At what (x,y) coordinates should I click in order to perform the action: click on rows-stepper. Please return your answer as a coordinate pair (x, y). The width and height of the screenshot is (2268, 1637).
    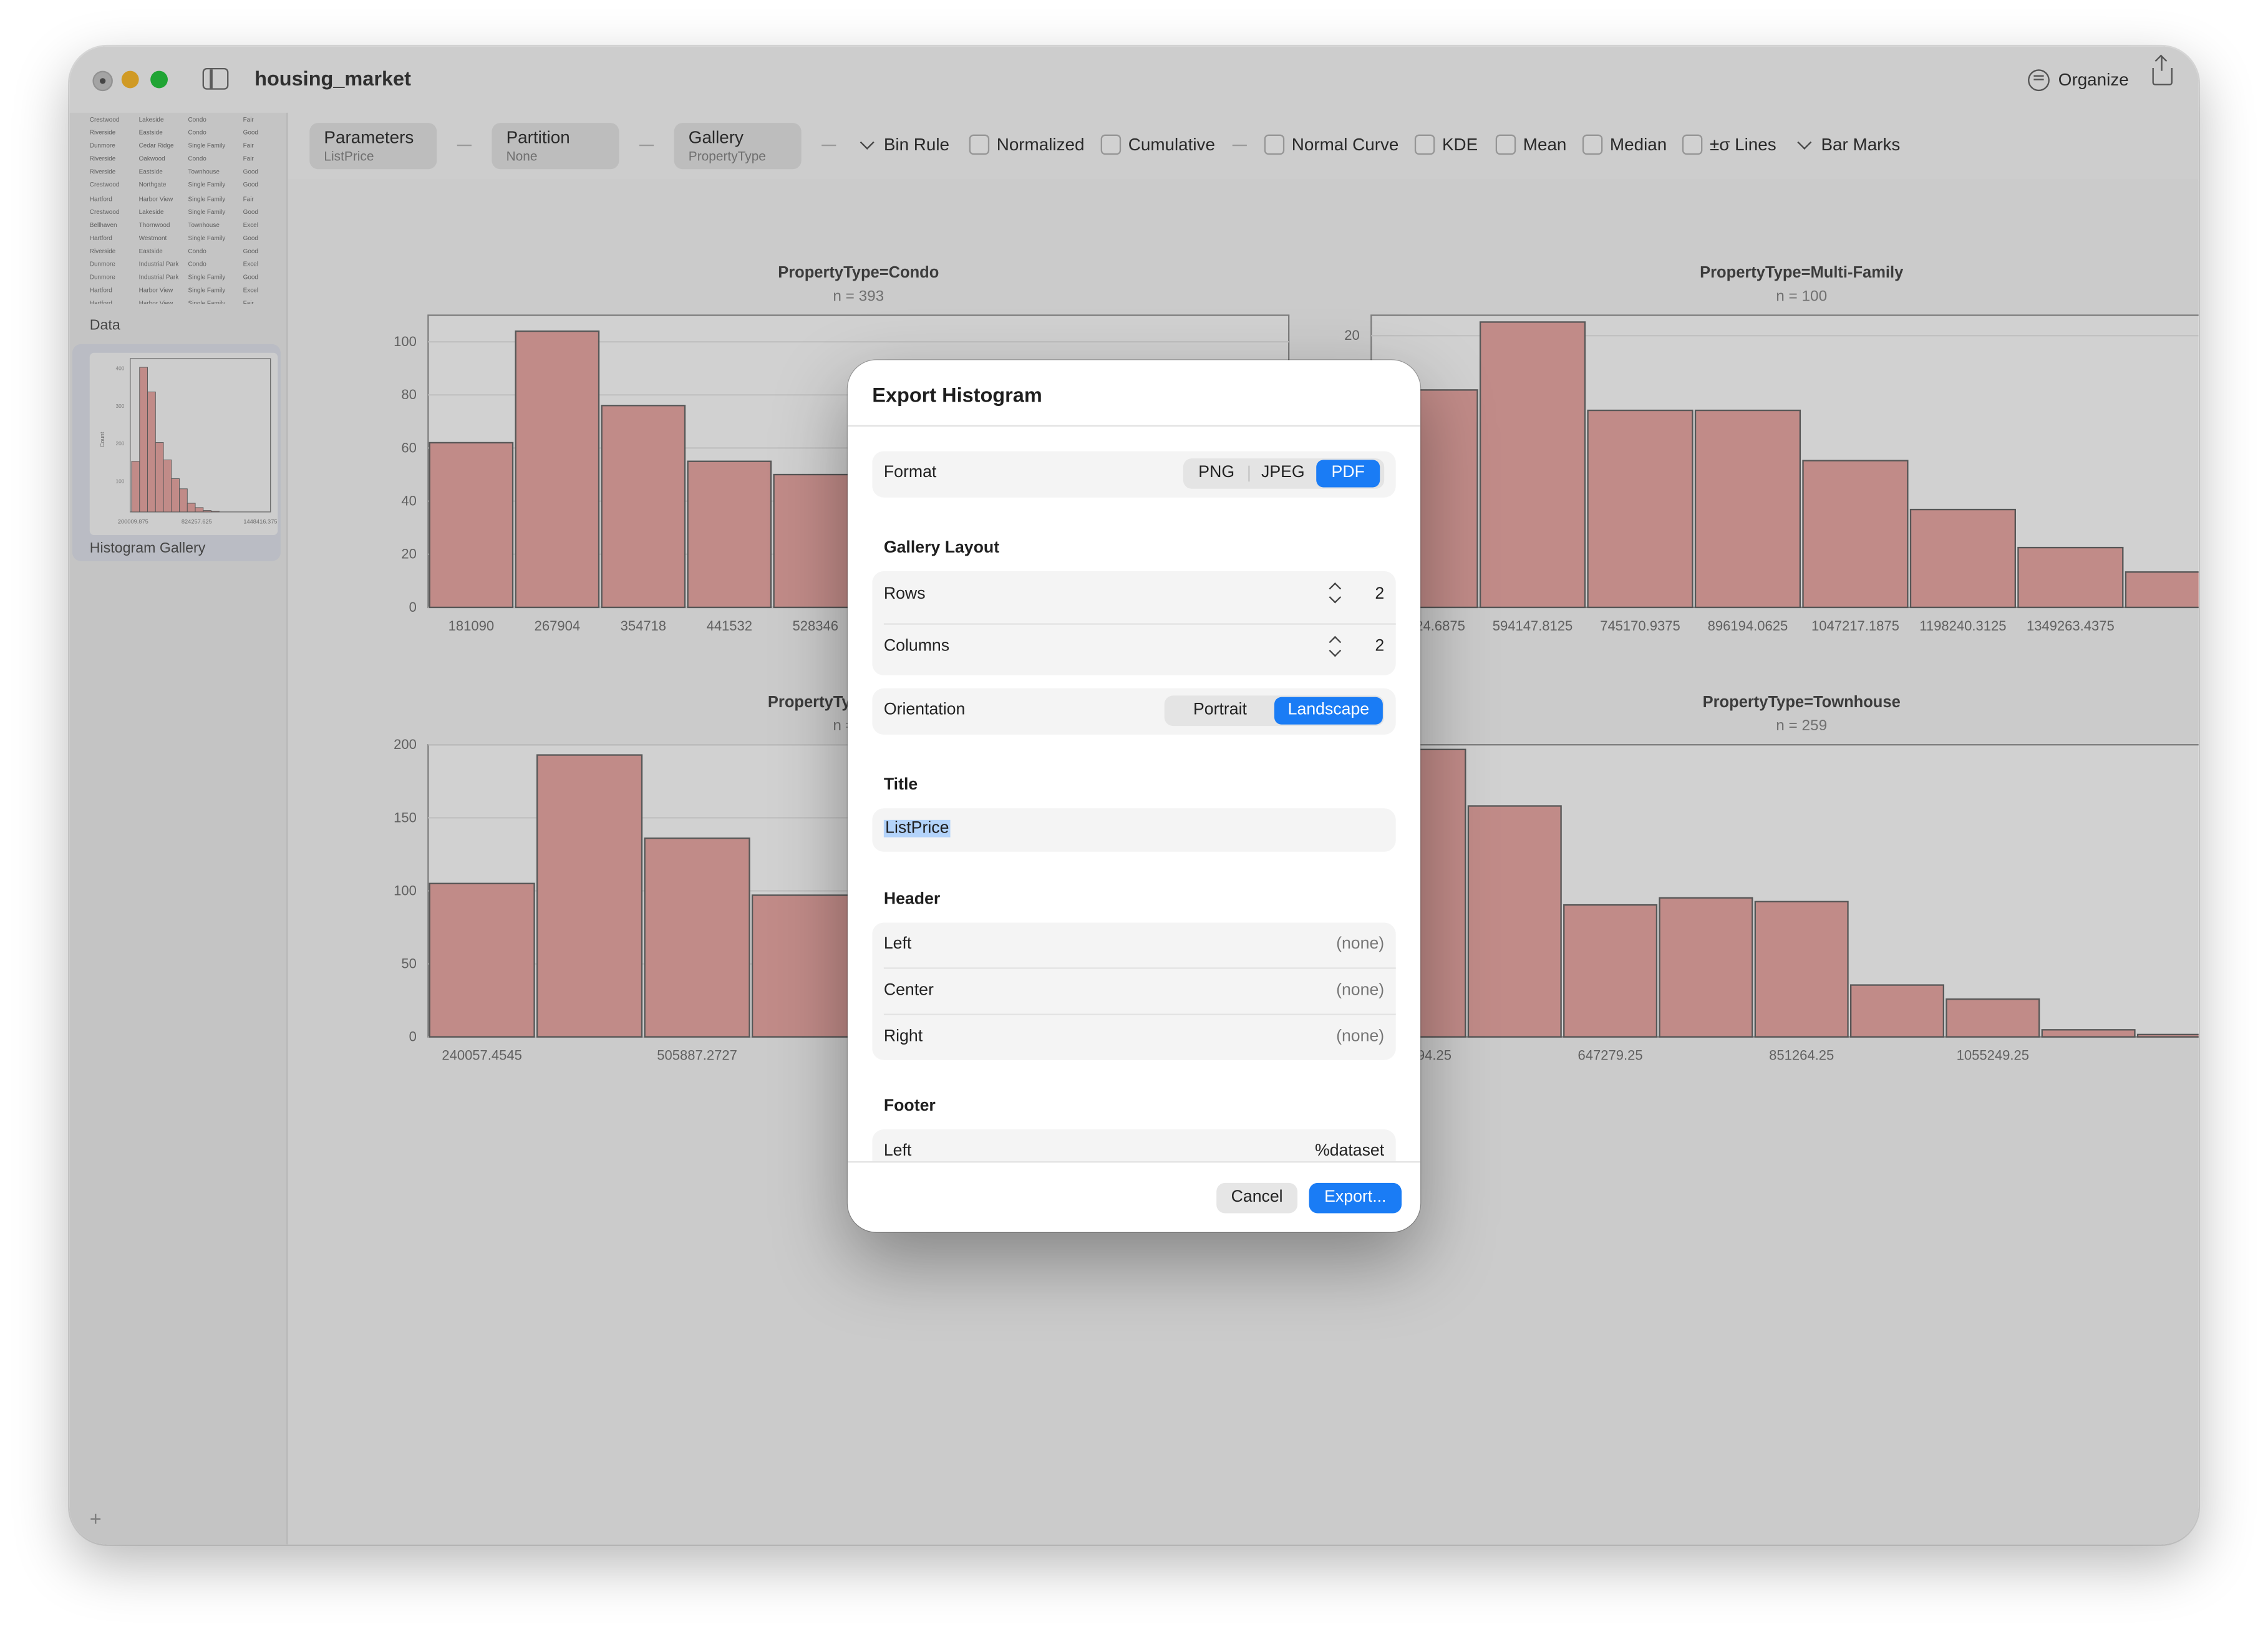
    Looking at the image, I should click on (1335, 594).